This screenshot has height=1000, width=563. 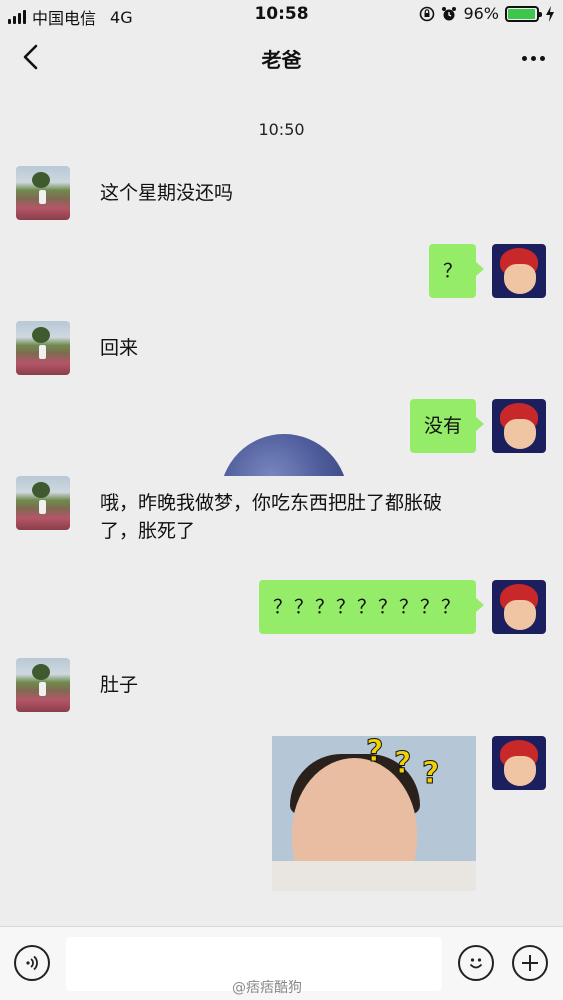 What do you see at coordinates (119, 348) in the screenshot?
I see `message-bubble-incoming: 回来` at bounding box center [119, 348].